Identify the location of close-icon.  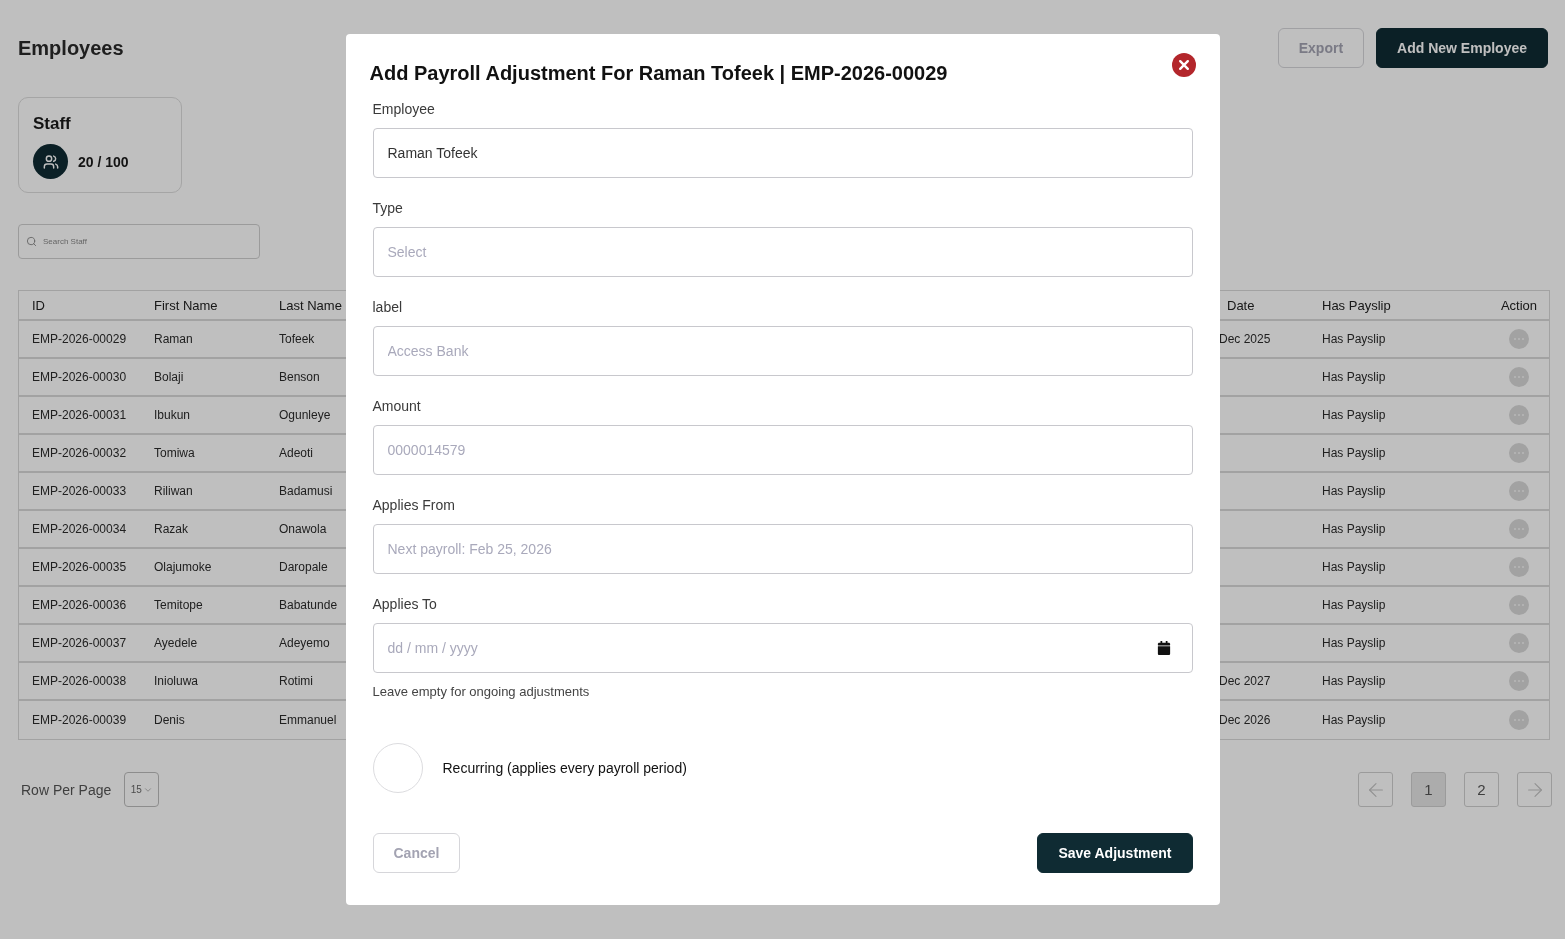
(1183, 65).